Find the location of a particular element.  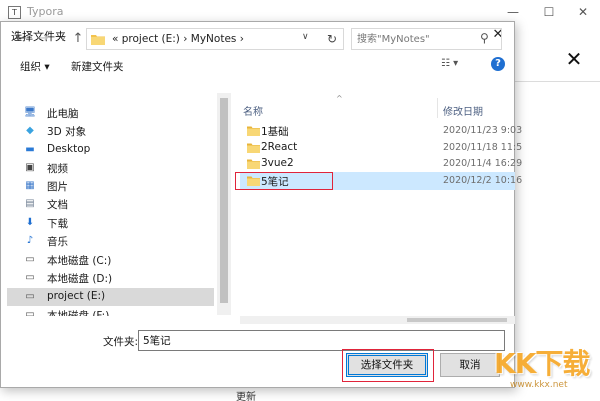

button-focus-ring is located at coordinates (387, 365).